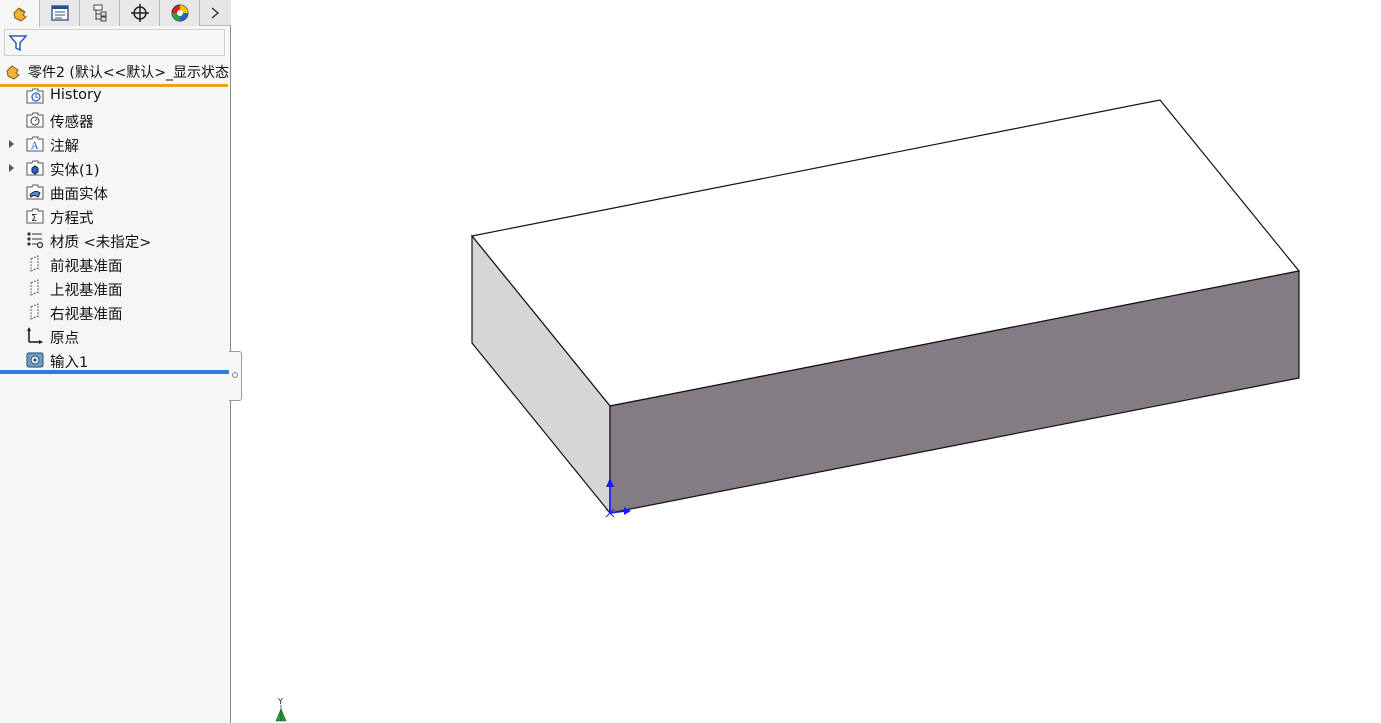  Describe the element at coordinates (114, 42) in the screenshot. I see `tree-filter-box` at that location.